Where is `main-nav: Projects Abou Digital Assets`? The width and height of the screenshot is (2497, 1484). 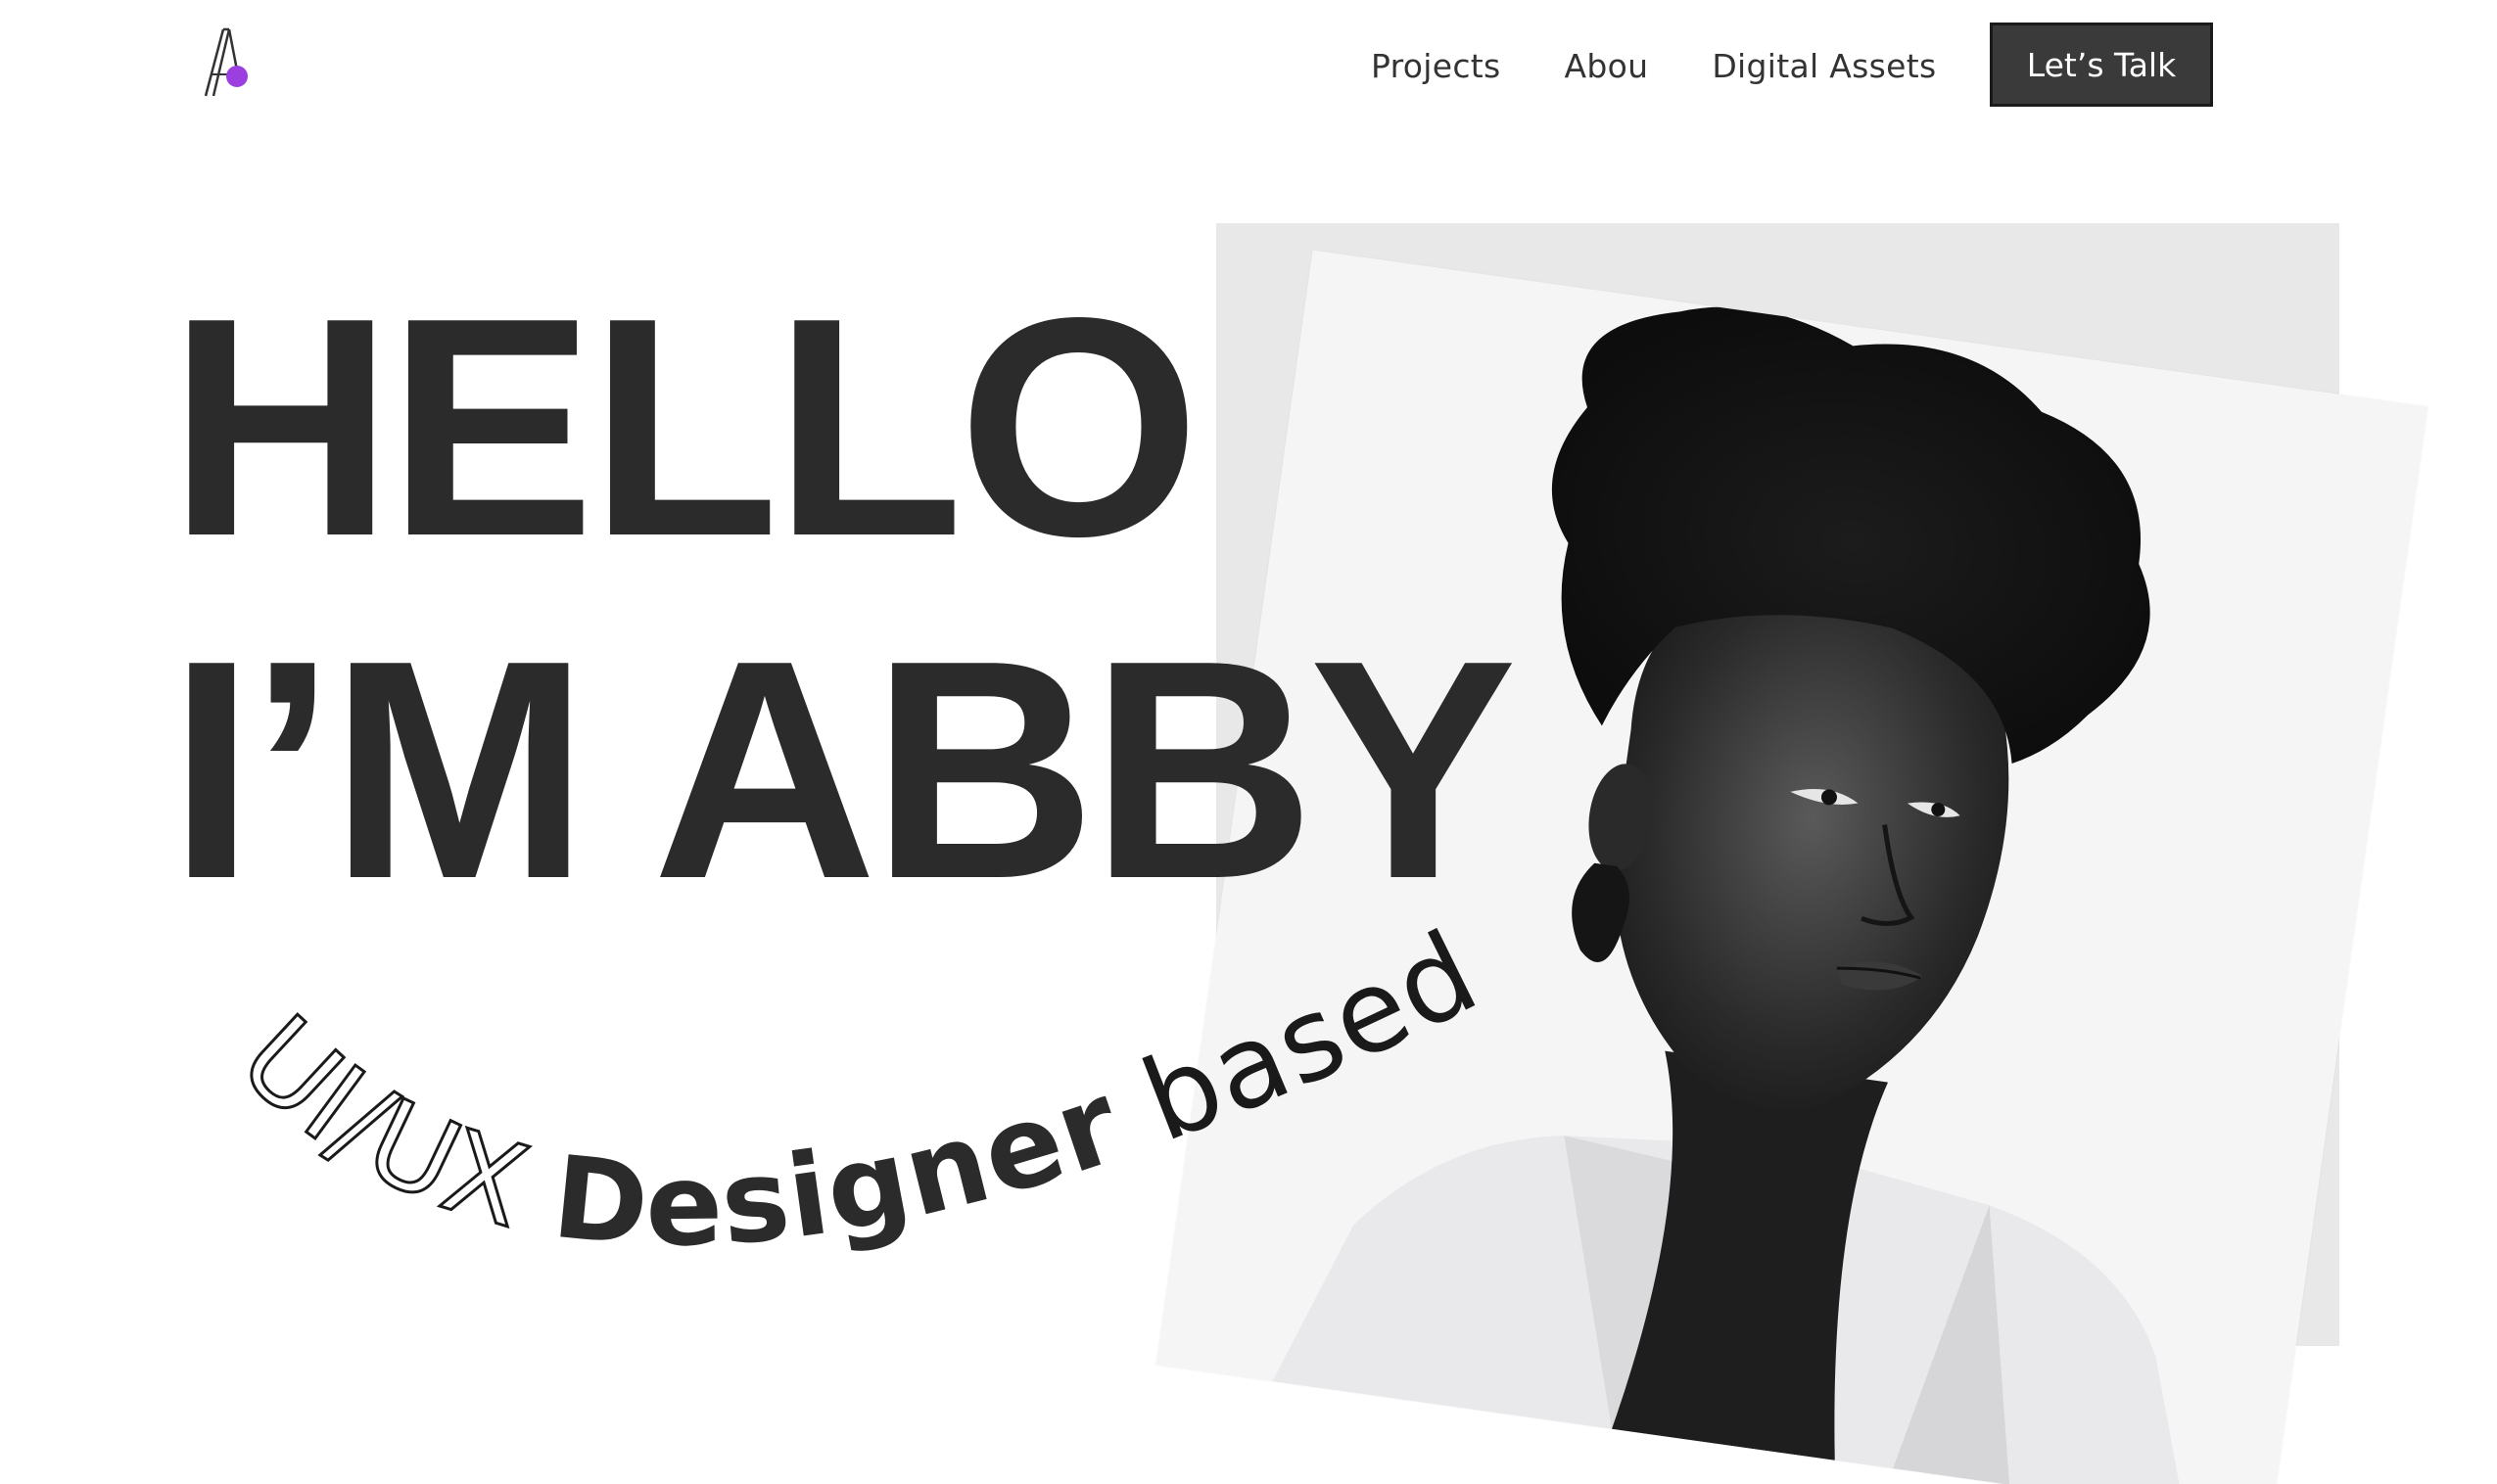
main-nav: Projects Abou Digital Assets is located at coordinates (1686, 66).